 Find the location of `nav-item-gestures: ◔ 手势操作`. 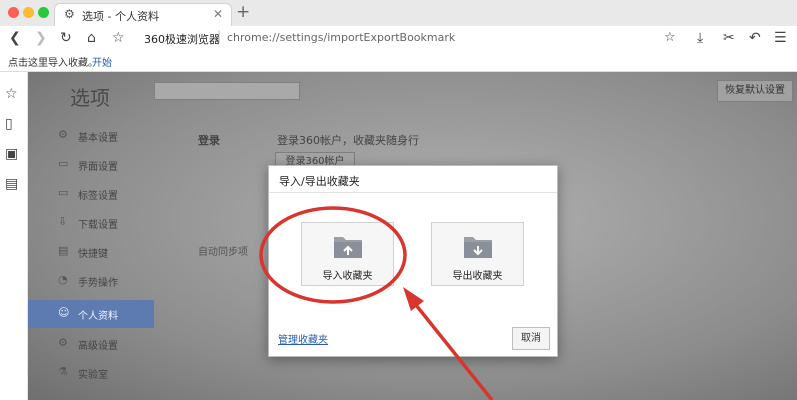

nav-item-gestures: ◔ 手势操作 is located at coordinates (91, 281).